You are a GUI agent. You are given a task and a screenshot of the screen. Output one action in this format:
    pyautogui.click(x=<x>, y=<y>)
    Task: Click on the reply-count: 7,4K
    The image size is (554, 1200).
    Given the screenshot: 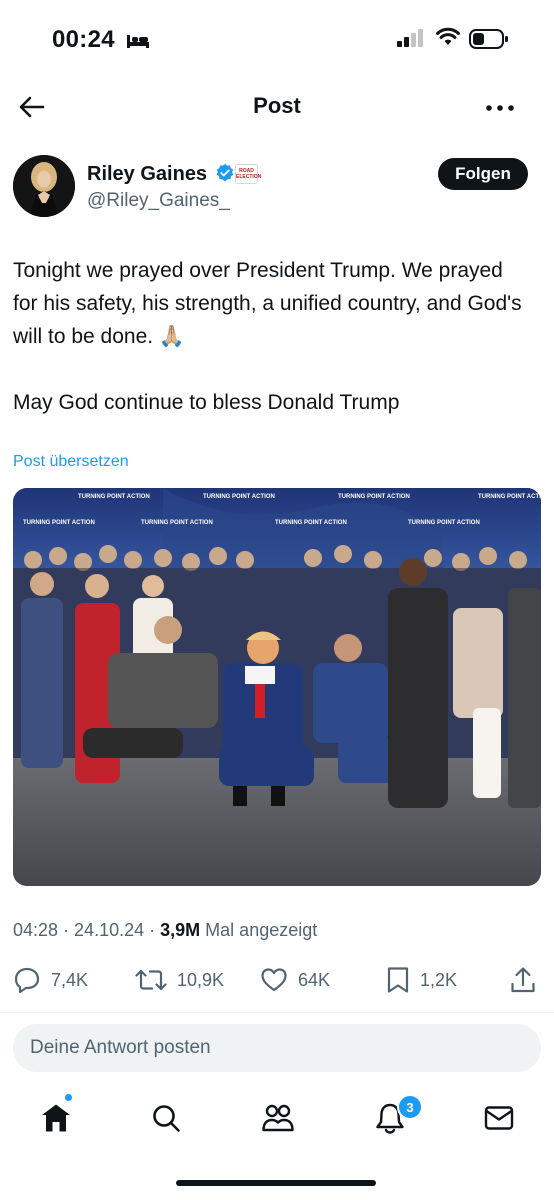 What is the action you would take?
    pyautogui.click(x=70, y=979)
    